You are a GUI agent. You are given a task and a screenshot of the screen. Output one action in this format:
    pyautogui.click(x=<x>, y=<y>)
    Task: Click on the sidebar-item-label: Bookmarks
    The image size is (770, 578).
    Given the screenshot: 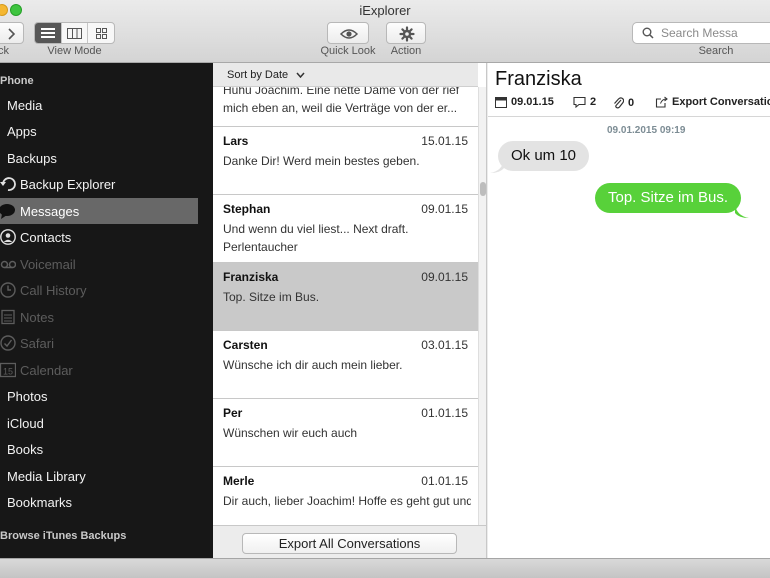 What is the action you would take?
    pyautogui.click(x=40, y=502)
    